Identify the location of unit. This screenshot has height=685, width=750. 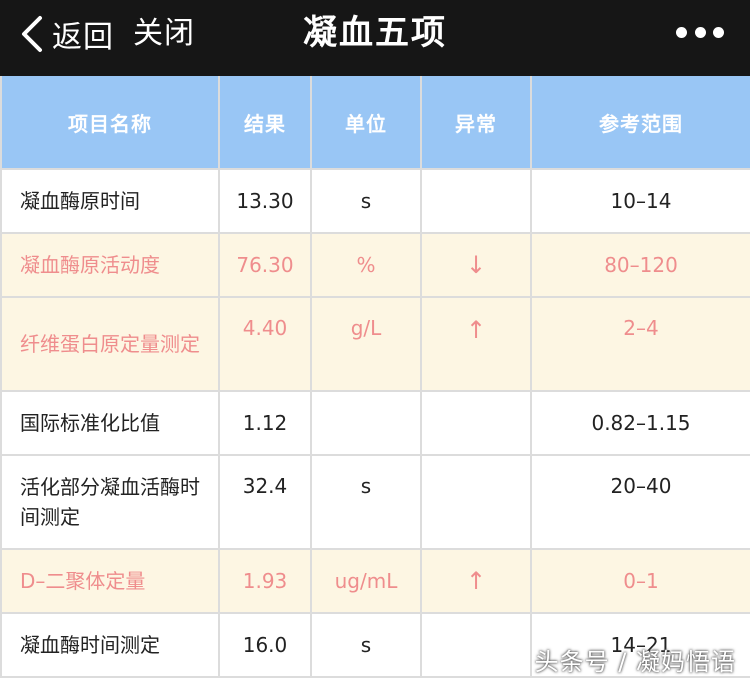
(366, 423).